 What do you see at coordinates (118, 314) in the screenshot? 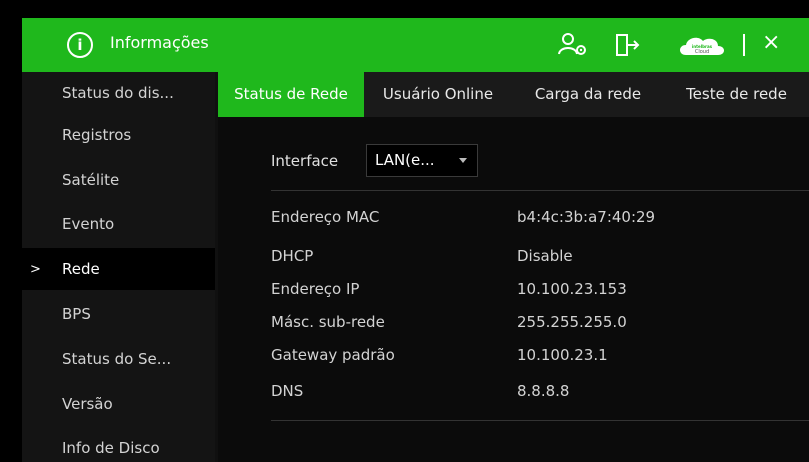
I see `sidebar-item-bps: BPS` at bounding box center [118, 314].